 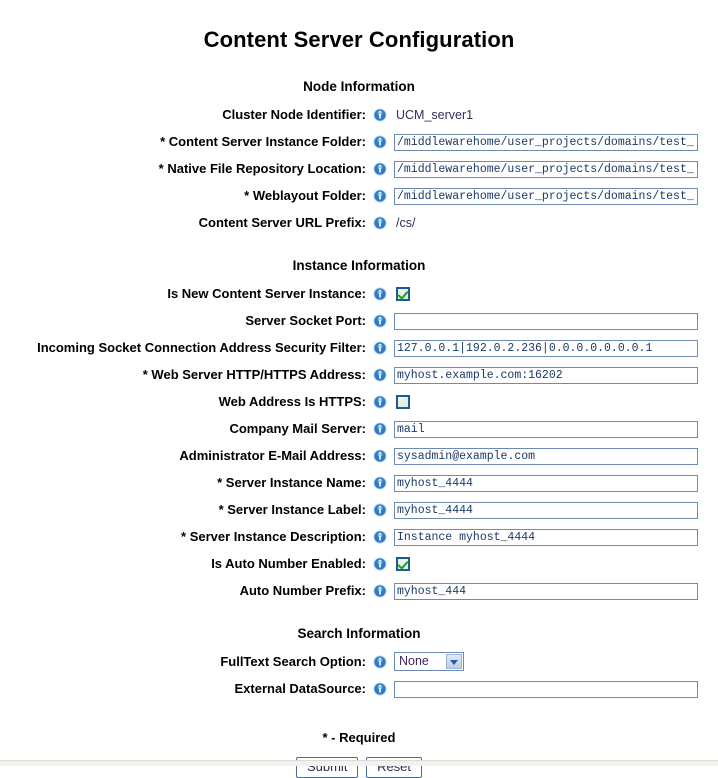 I want to click on input-content-server-instance-folder, so click(x=546, y=142).